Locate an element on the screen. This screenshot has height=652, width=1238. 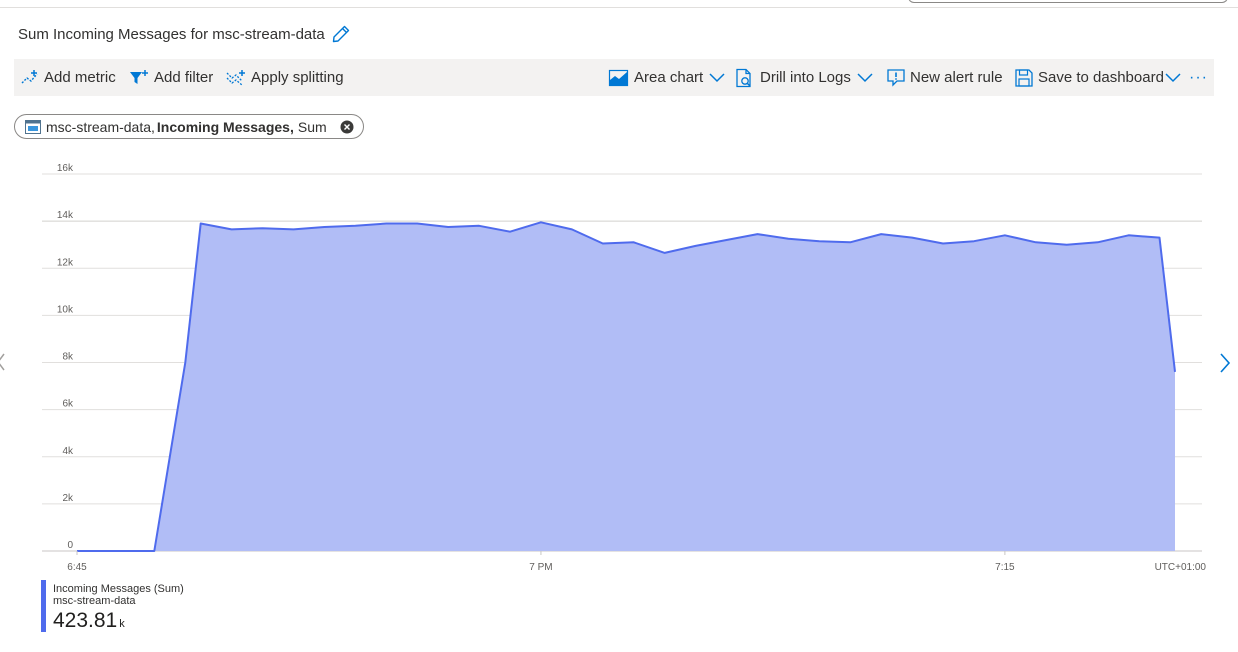
legend-total-value: 423.81 k is located at coordinates (89, 621).